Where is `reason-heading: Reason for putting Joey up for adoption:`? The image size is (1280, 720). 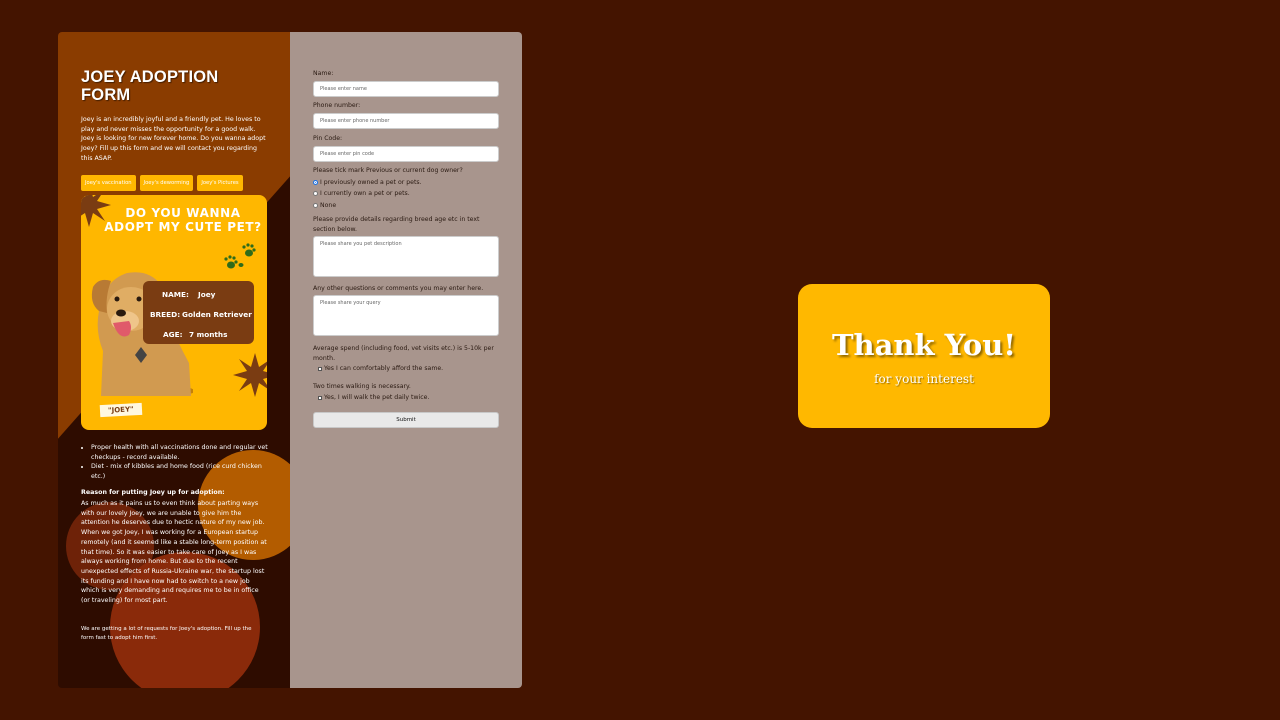 reason-heading: Reason for putting Joey up for adoption: is located at coordinates (153, 492).